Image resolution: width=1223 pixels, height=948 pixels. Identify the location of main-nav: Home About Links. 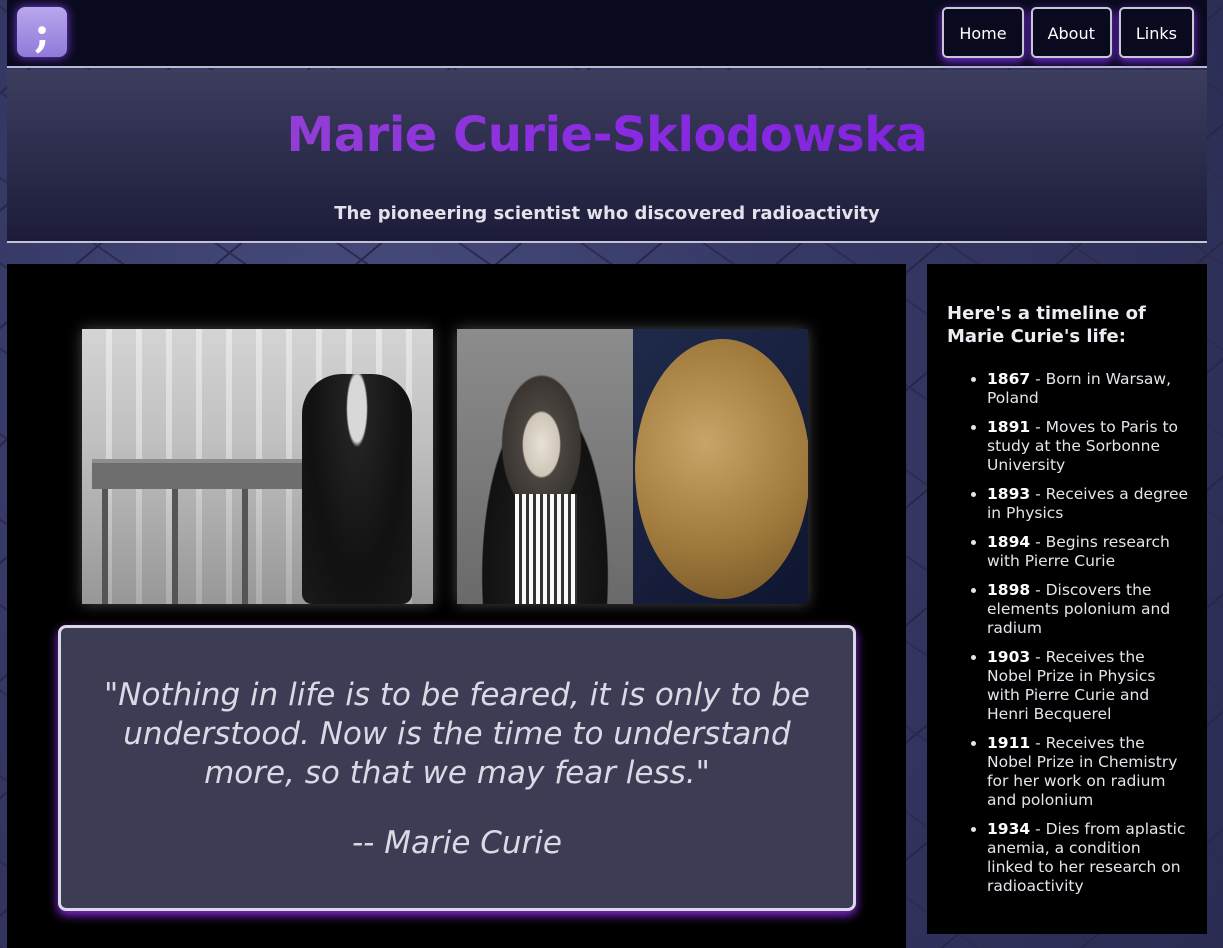
(1068, 32).